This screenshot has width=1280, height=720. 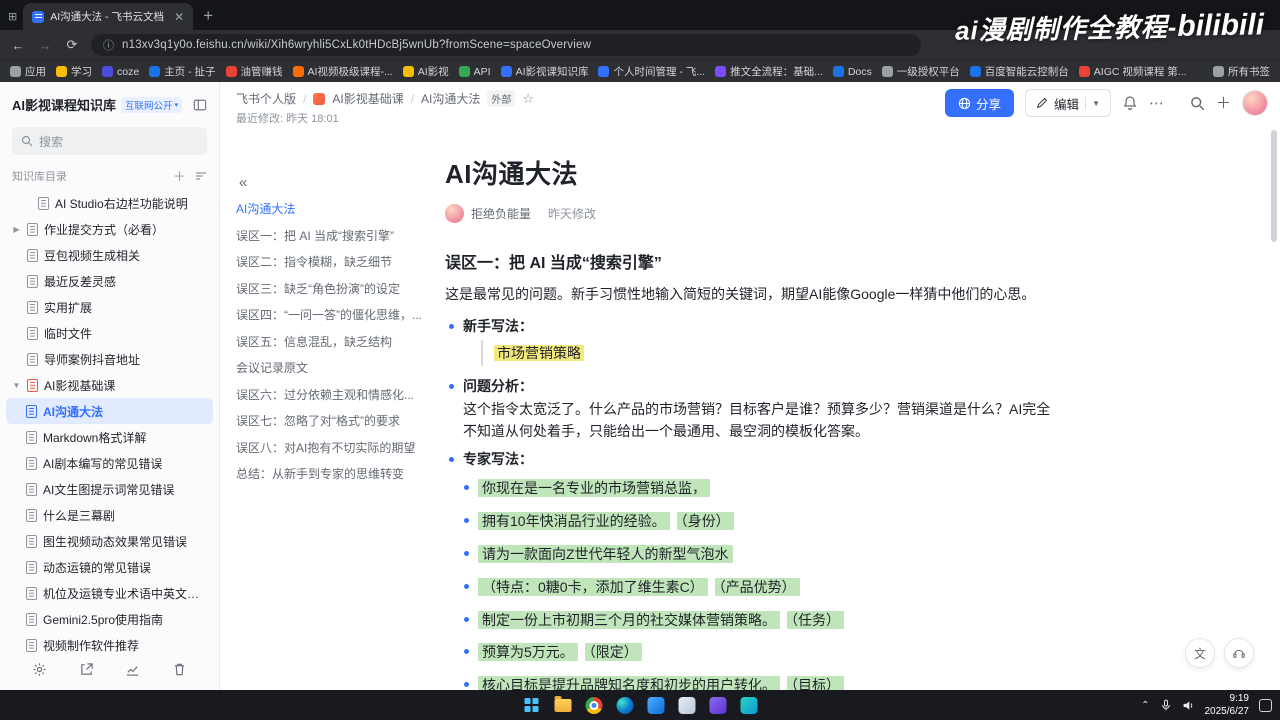 I want to click on search-input: 搜索, so click(x=109, y=141).